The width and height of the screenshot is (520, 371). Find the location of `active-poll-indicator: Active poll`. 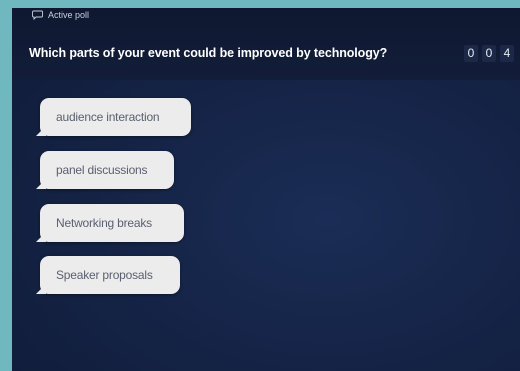

active-poll-indicator: Active poll is located at coordinates (60, 15).